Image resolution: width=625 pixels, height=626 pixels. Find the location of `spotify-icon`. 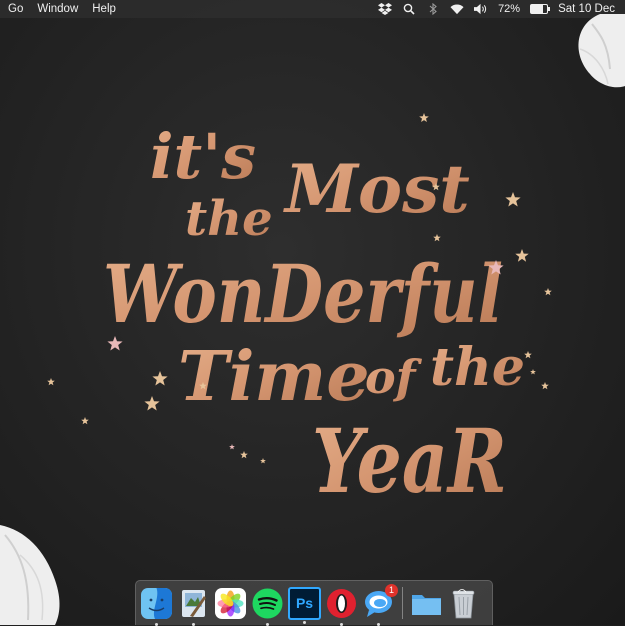

spotify-icon is located at coordinates (267, 603).